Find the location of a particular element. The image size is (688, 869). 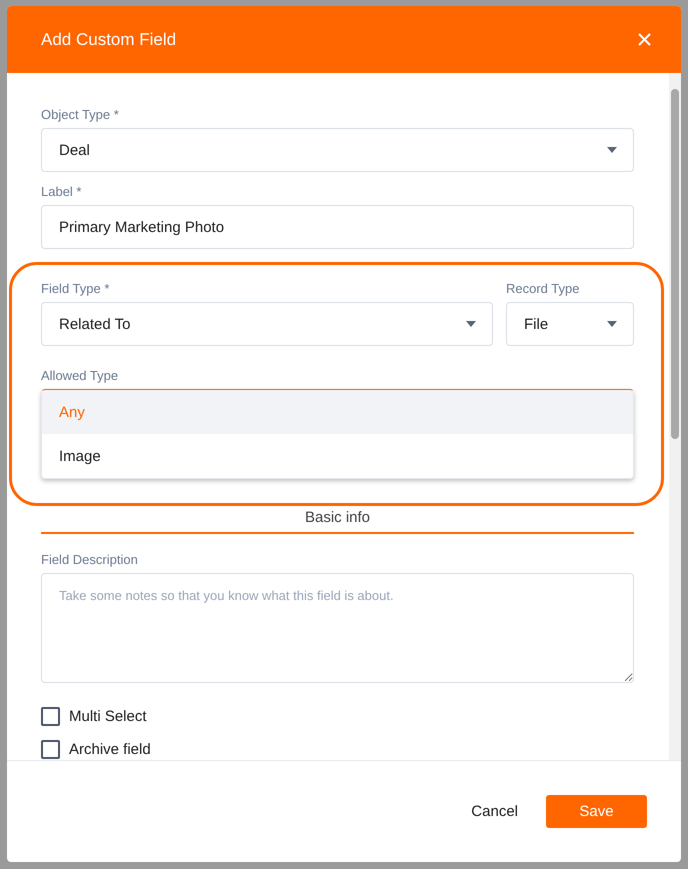

cancel-button: Cancel is located at coordinates (494, 811).